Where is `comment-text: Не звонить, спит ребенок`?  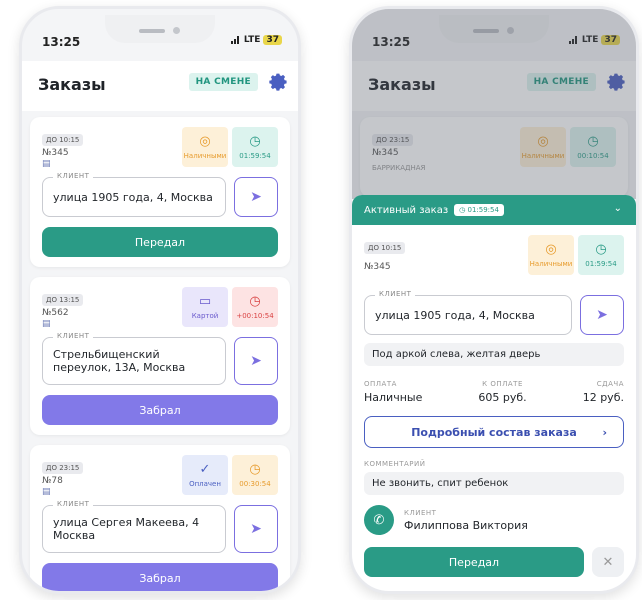
comment-text: Не звонить, спит ребенок is located at coordinates (494, 483).